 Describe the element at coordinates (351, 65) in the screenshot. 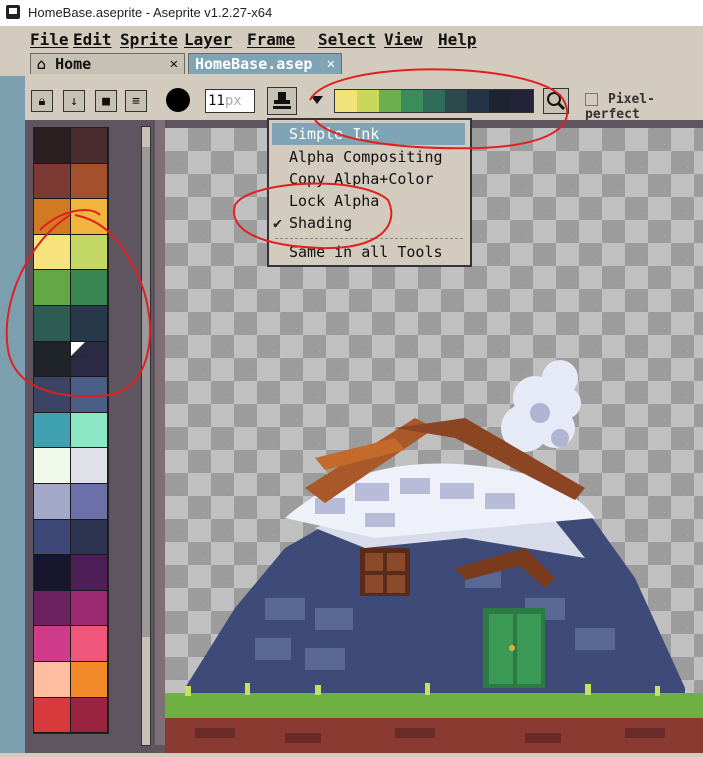

I see `tab-bar: ⌂ Home ✕ HomeBase.asep ✕` at that location.